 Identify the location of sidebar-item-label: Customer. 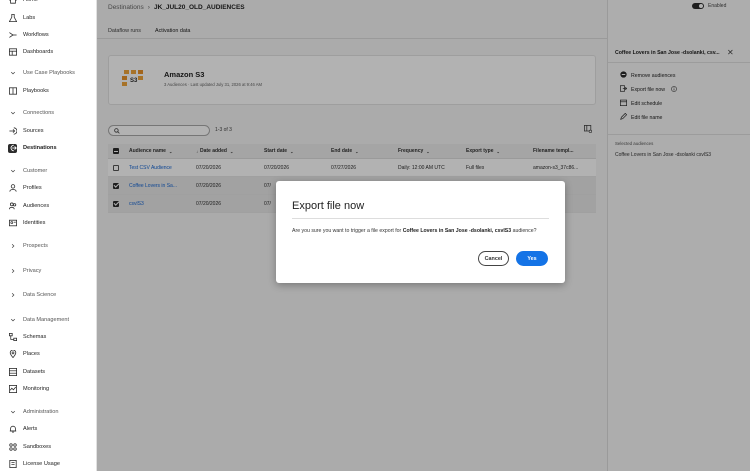
(35, 171).